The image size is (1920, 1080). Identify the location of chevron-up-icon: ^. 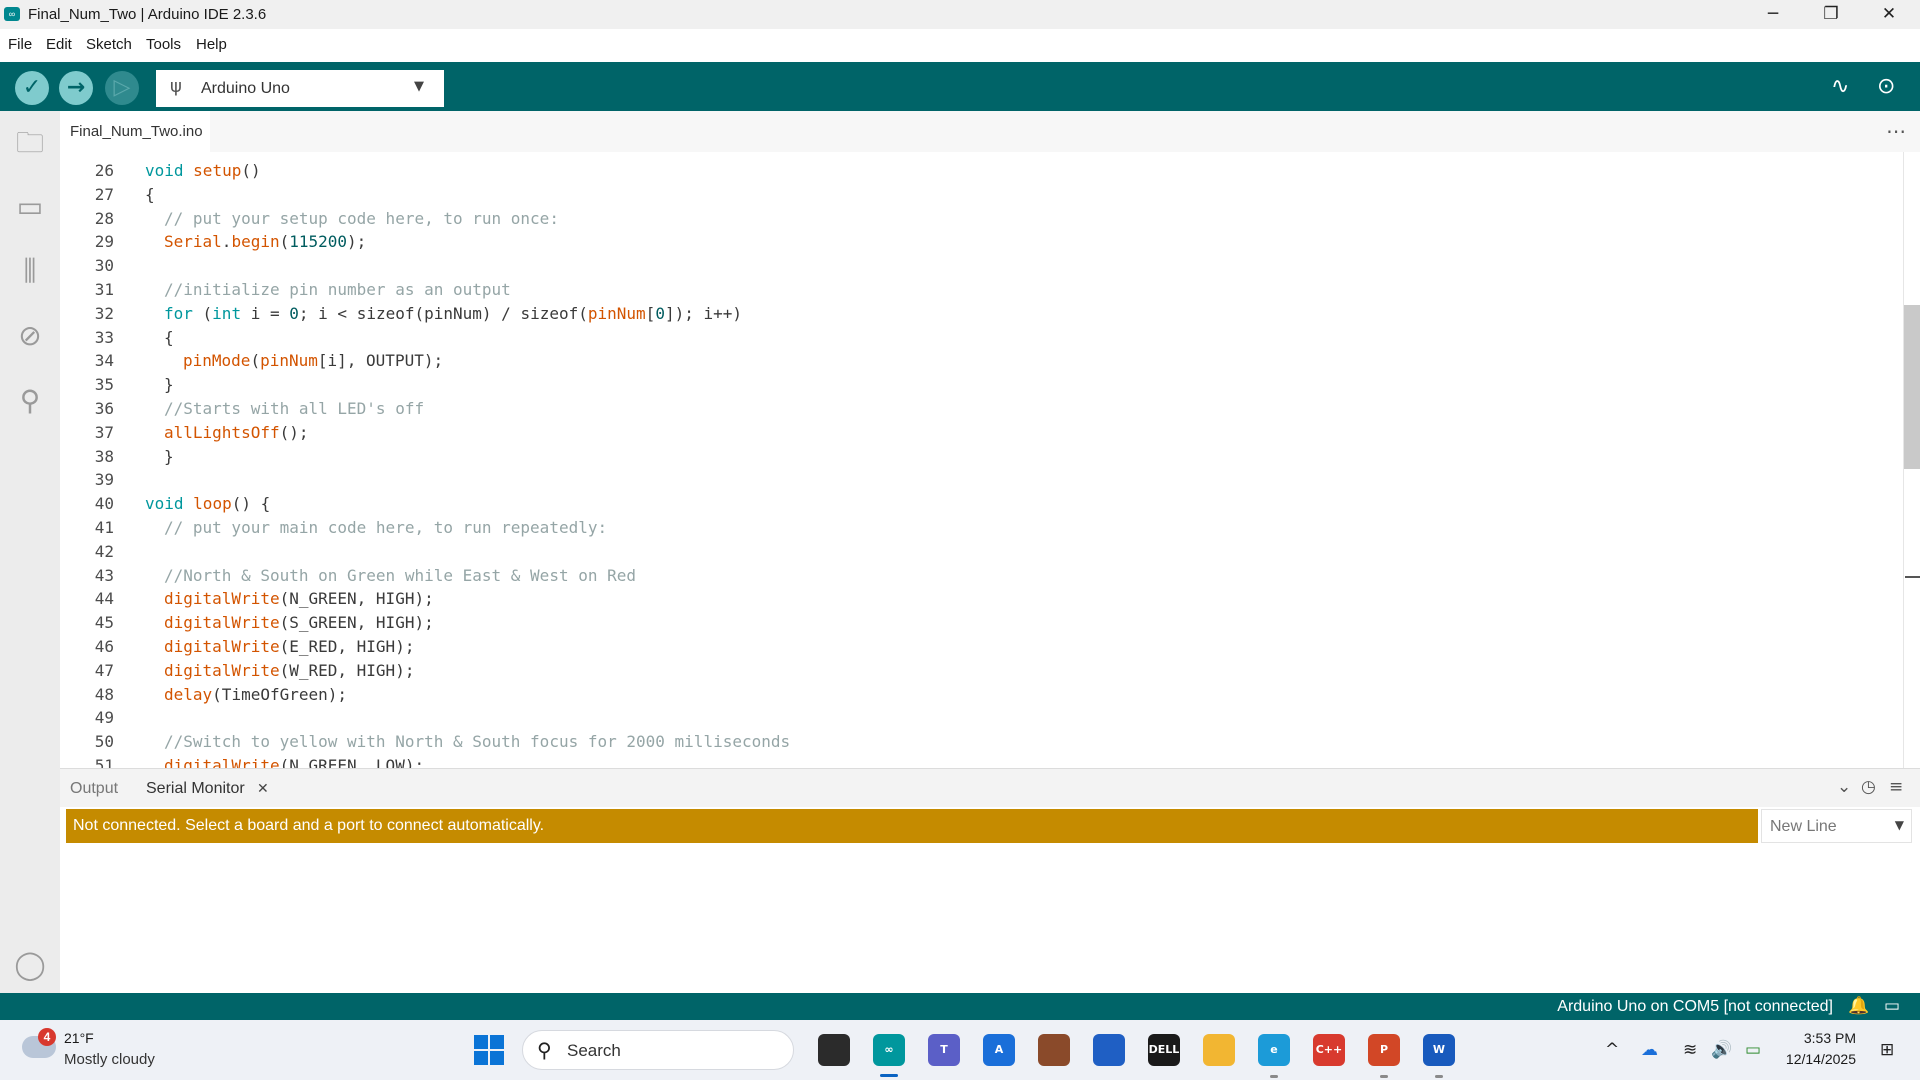
(1612, 1050).